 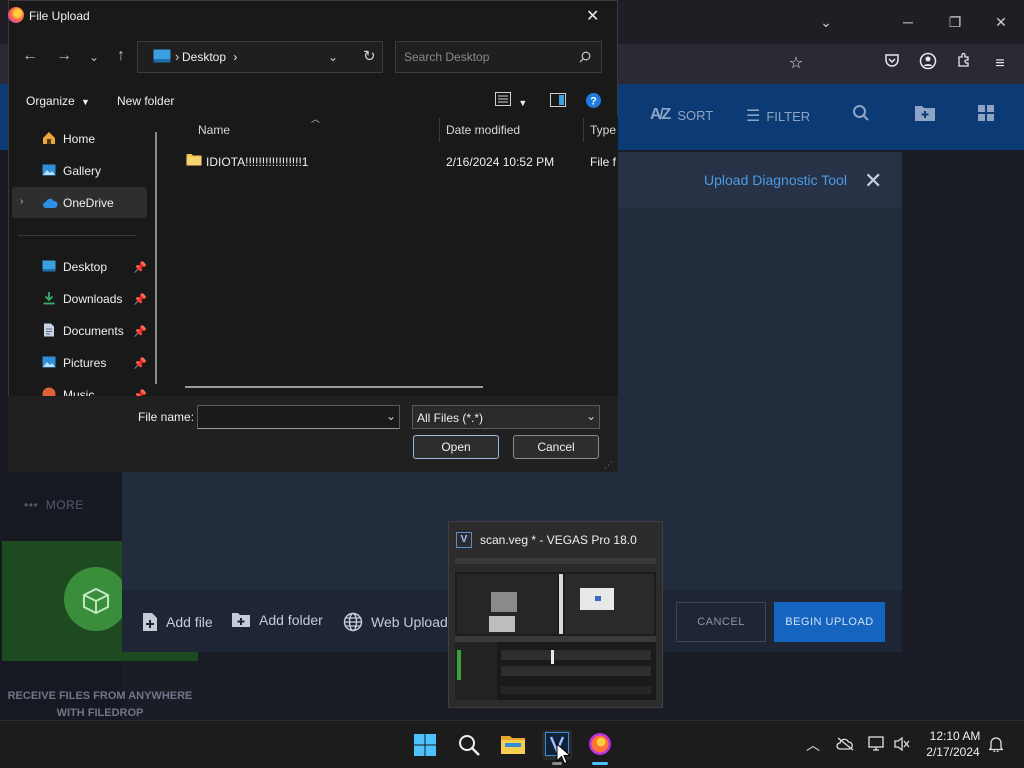 What do you see at coordinates (50, 203) in the screenshot?
I see `onedrive-cloud-icon` at bounding box center [50, 203].